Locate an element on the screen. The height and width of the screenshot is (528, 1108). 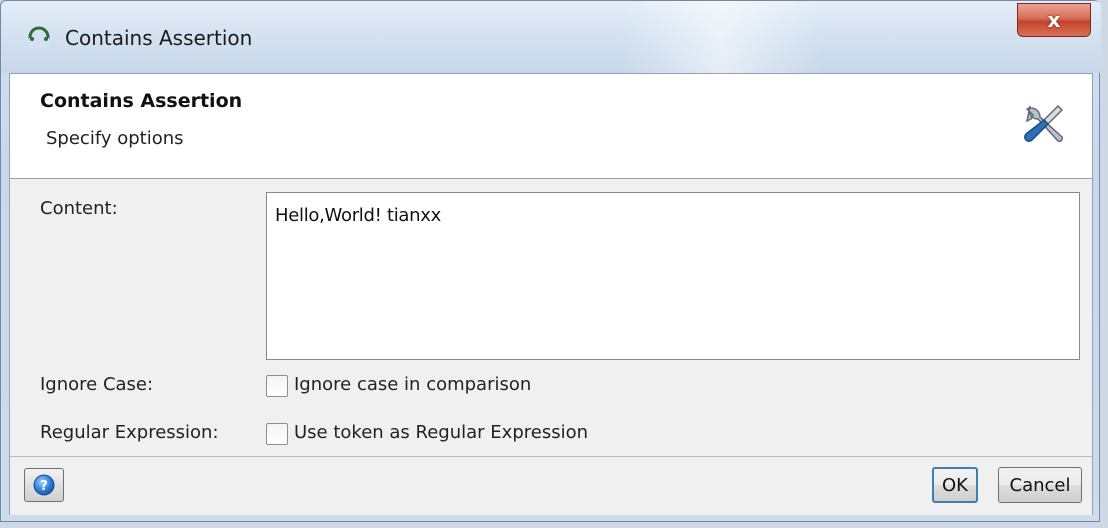
window-title: Contains Assertion is located at coordinates (159, 38).